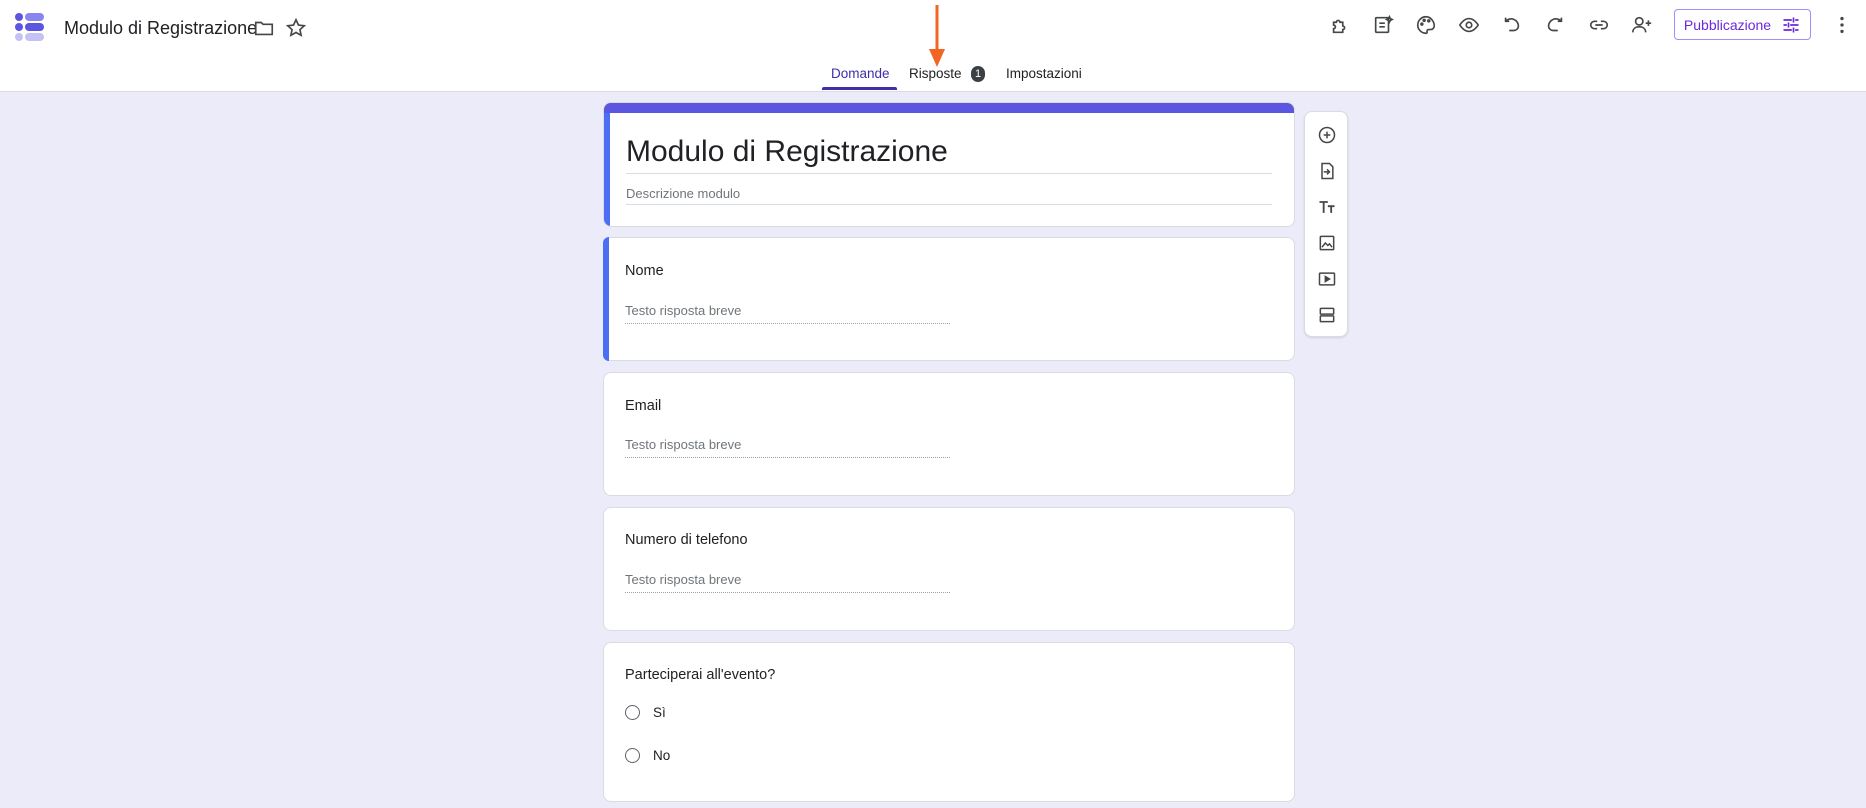 This screenshot has width=1866, height=808. Describe the element at coordinates (644, 271) in the screenshot. I see `question-label: Nome` at that location.